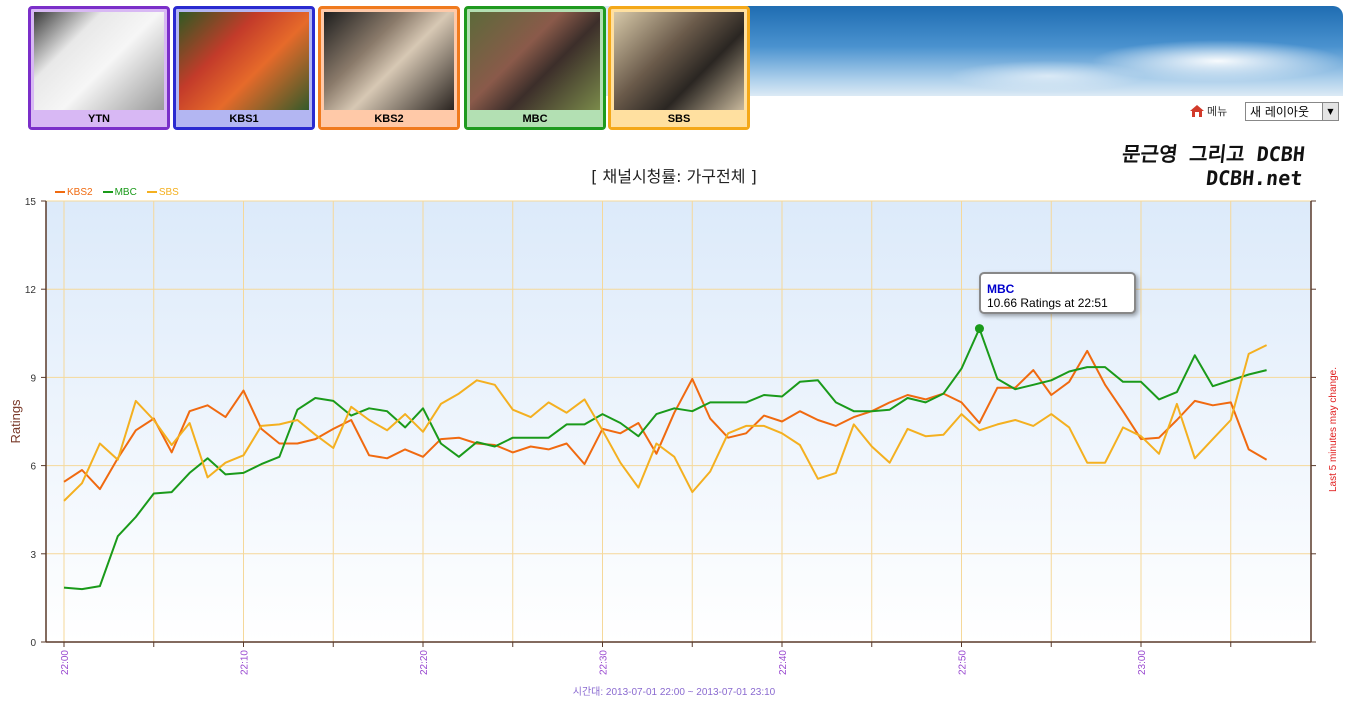  Describe the element at coordinates (979, 329) in the screenshot. I see `highlight-point` at that location.